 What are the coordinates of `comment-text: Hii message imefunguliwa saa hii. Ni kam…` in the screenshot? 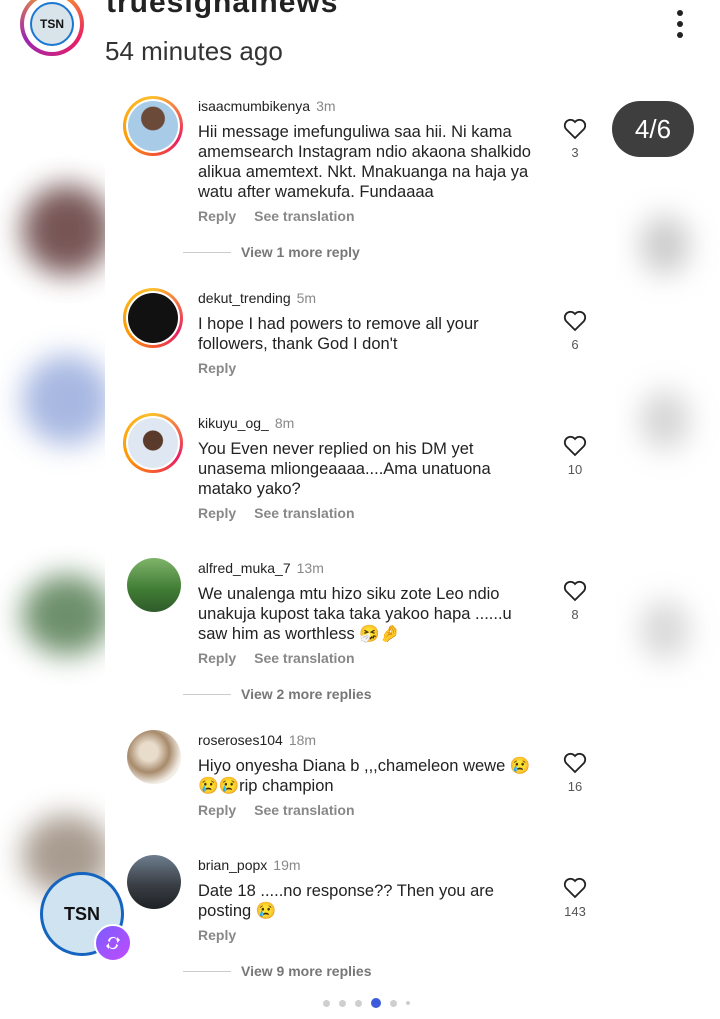 It's located at (364, 162).